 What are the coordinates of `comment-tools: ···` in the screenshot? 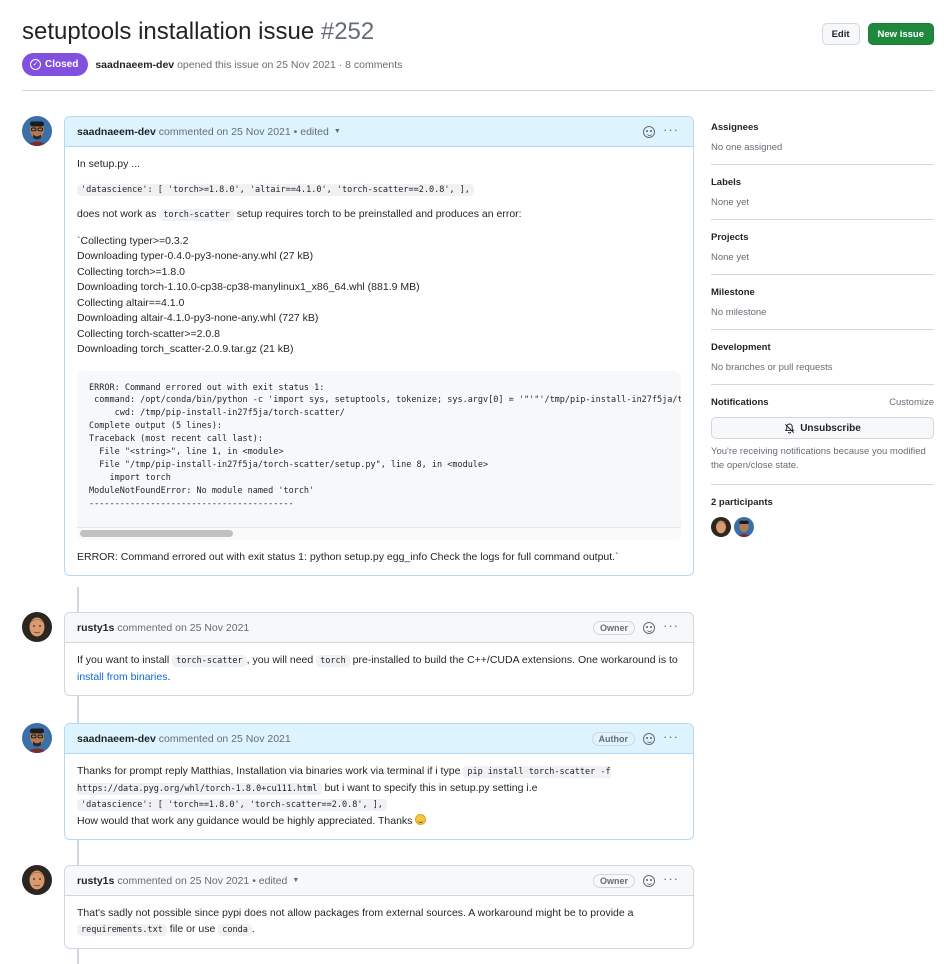 It's located at (661, 132).